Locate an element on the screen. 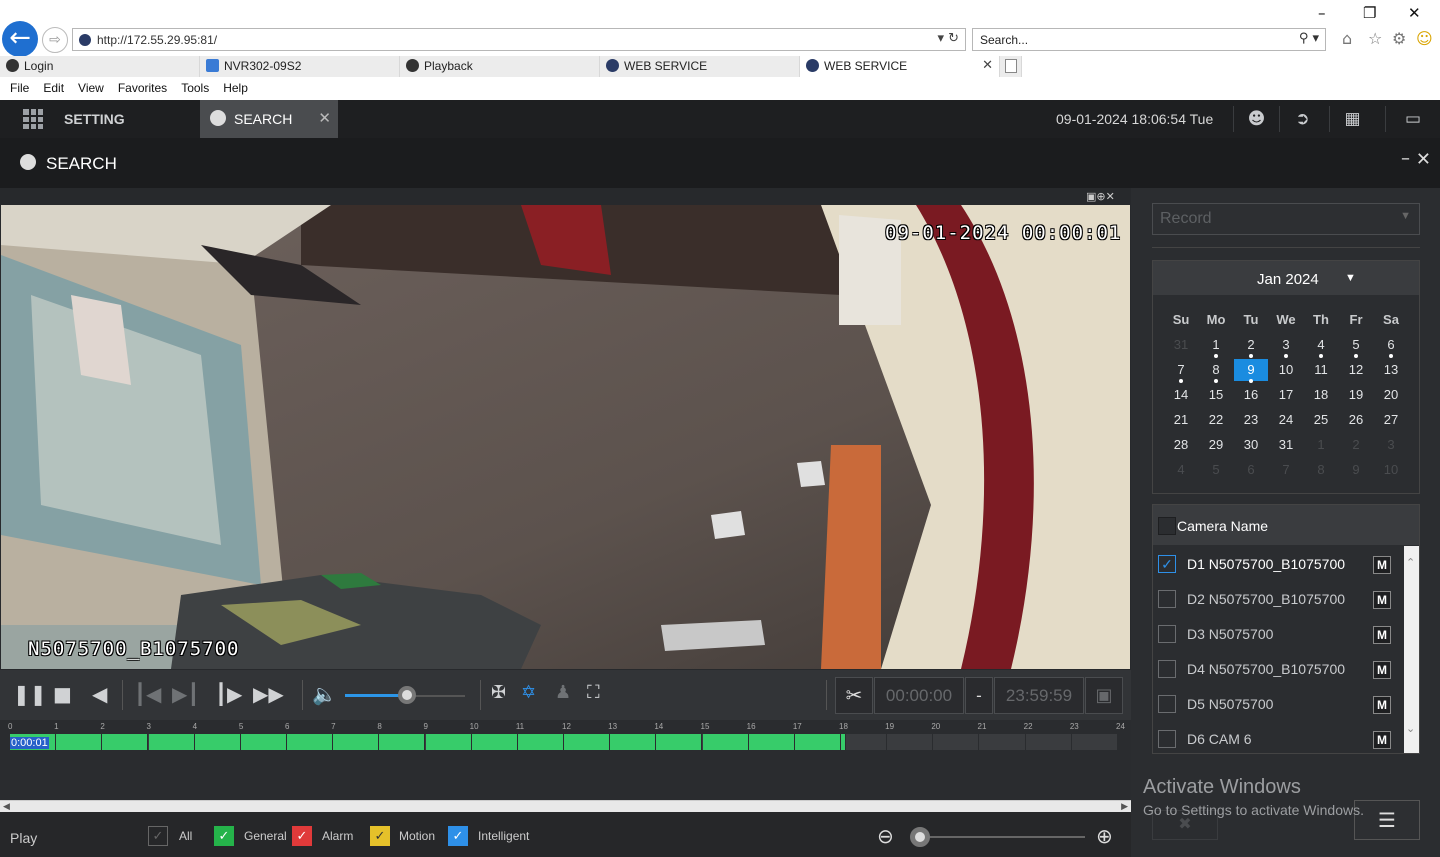  calendar-month: Jan 2024 is located at coordinates (1288, 279).